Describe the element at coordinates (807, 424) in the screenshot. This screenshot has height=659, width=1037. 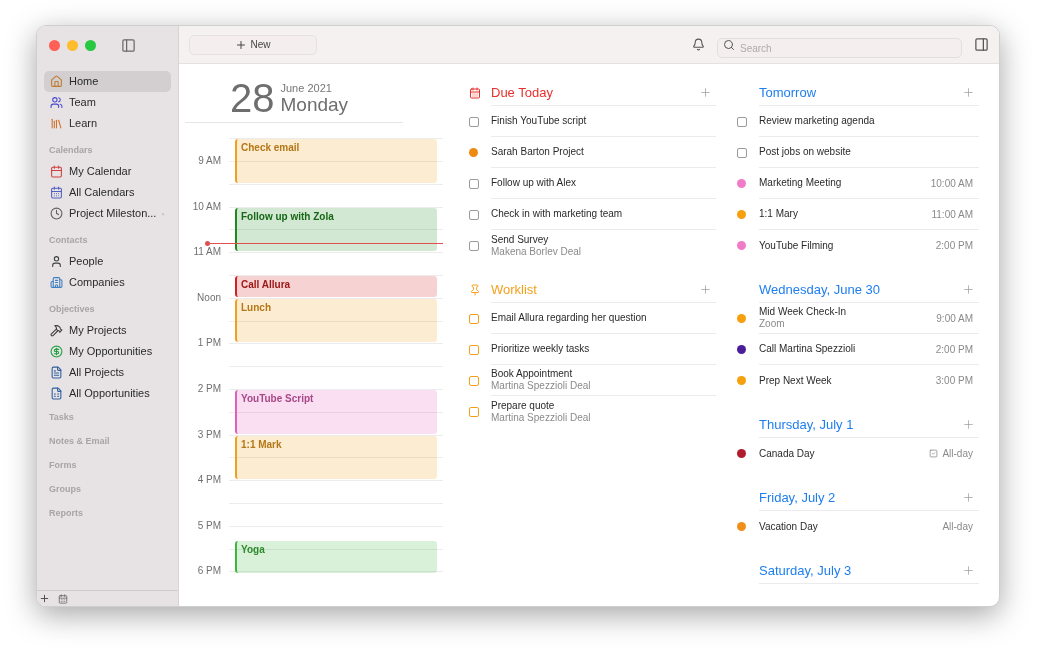
I see `section-title: Thursday, July 1` at that location.